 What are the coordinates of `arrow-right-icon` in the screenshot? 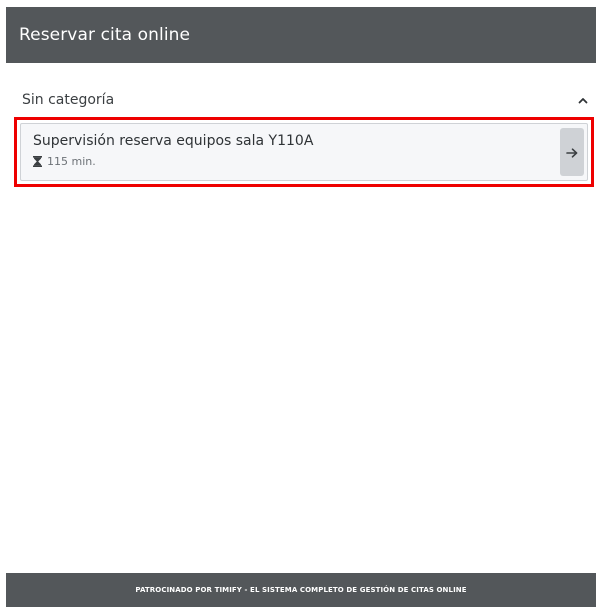 It's located at (572, 152).